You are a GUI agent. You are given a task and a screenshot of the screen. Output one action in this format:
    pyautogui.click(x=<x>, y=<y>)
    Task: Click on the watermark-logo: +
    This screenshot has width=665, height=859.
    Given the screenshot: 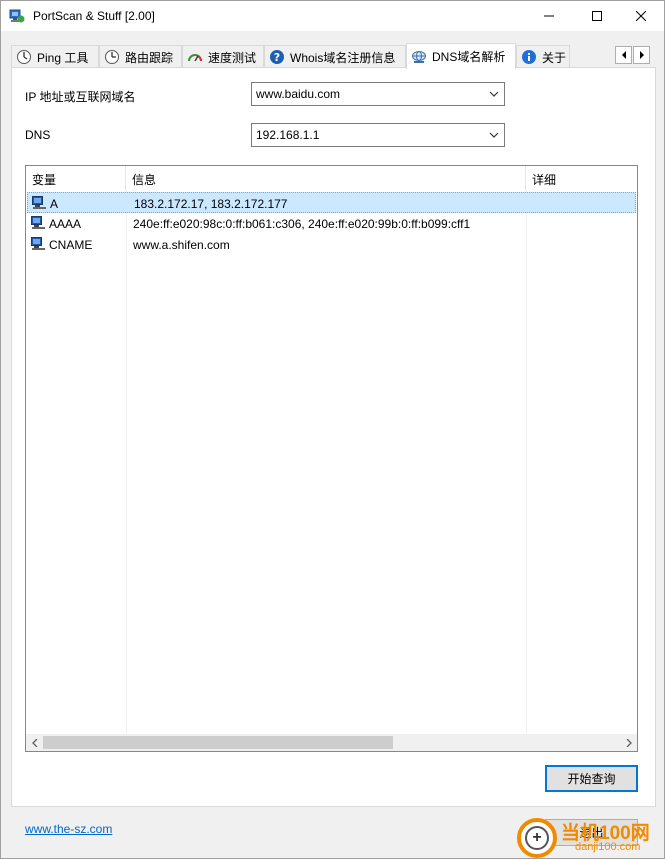 What is the action you would take?
    pyautogui.click(x=537, y=838)
    